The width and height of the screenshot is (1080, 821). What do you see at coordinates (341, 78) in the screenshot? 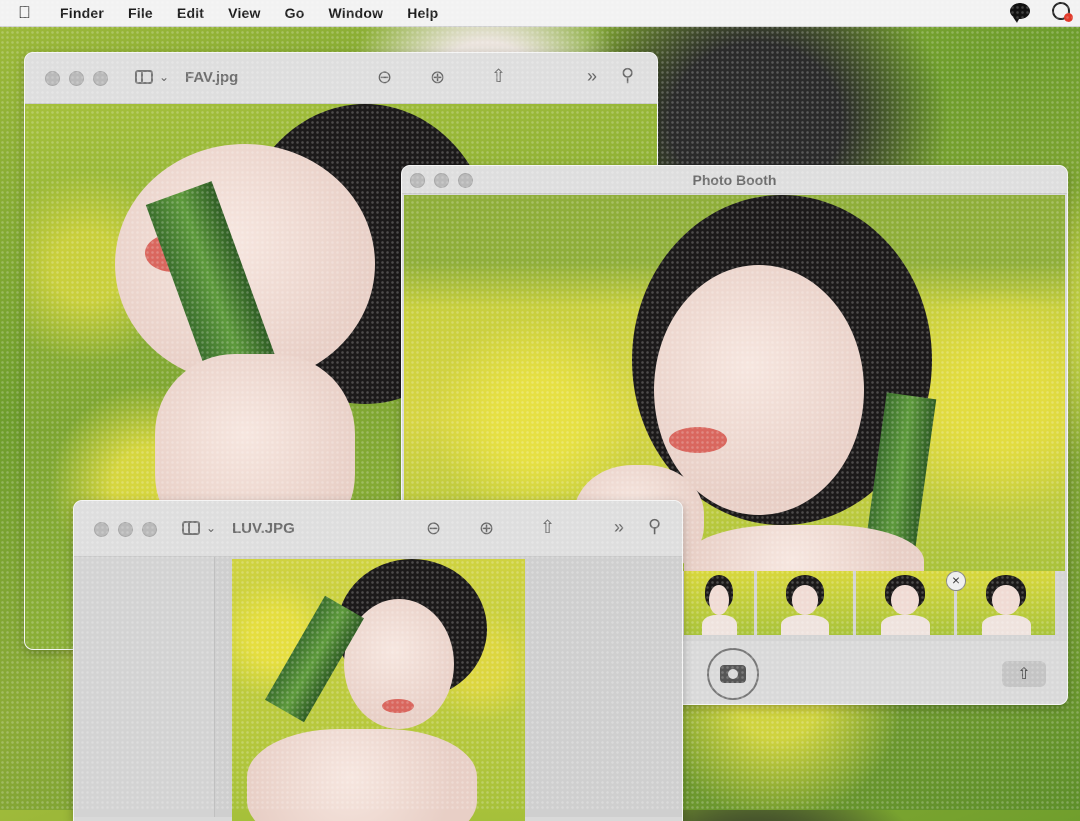
I see `titlebar-fav: ⌄ FAV.jpg ⊖ ⊕ ⇧ » ⚲` at bounding box center [341, 78].